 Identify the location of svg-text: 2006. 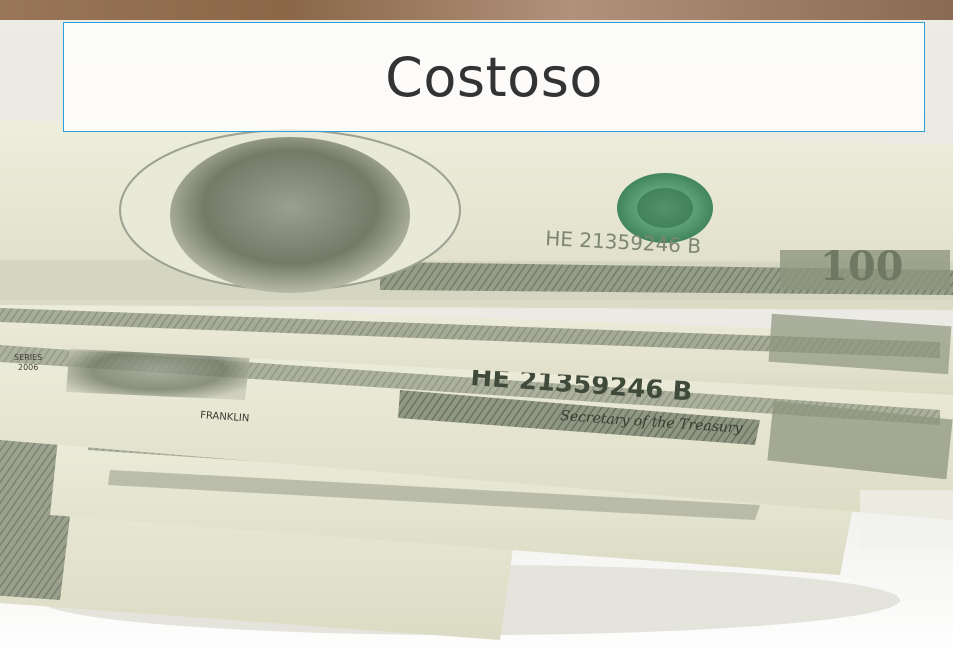
(28, 367).